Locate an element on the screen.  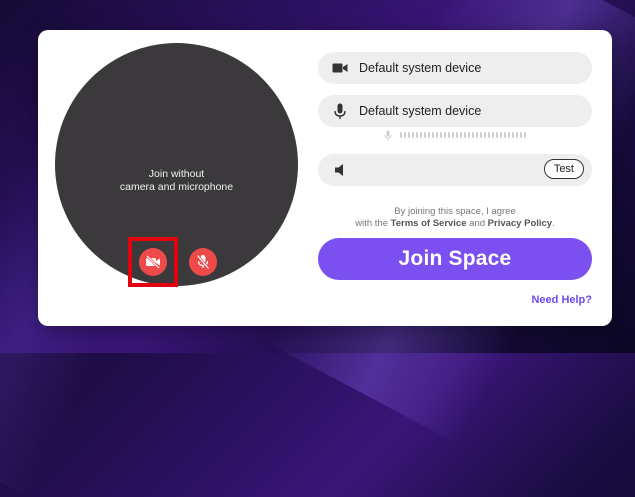
mic-level-icon is located at coordinates (388, 135).